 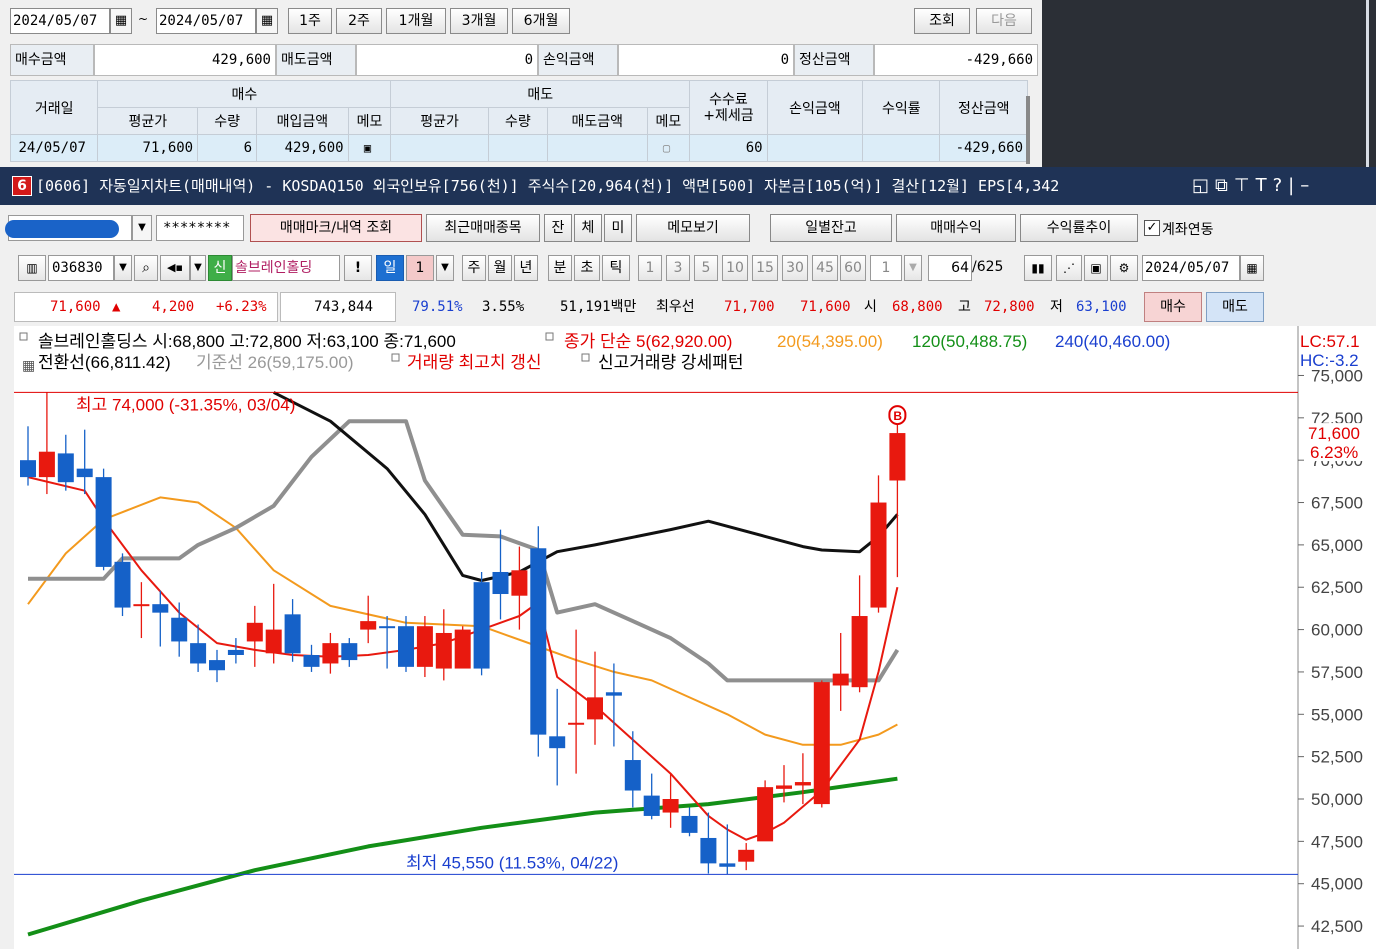 I want to click on period-year-button: 년, so click(x=526, y=268).